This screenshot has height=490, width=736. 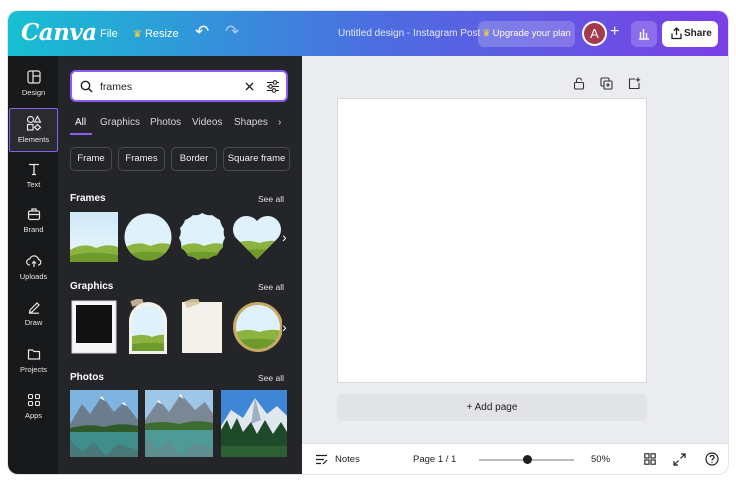 I want to click on bar-chart-icon, so click(x=644, y=34).